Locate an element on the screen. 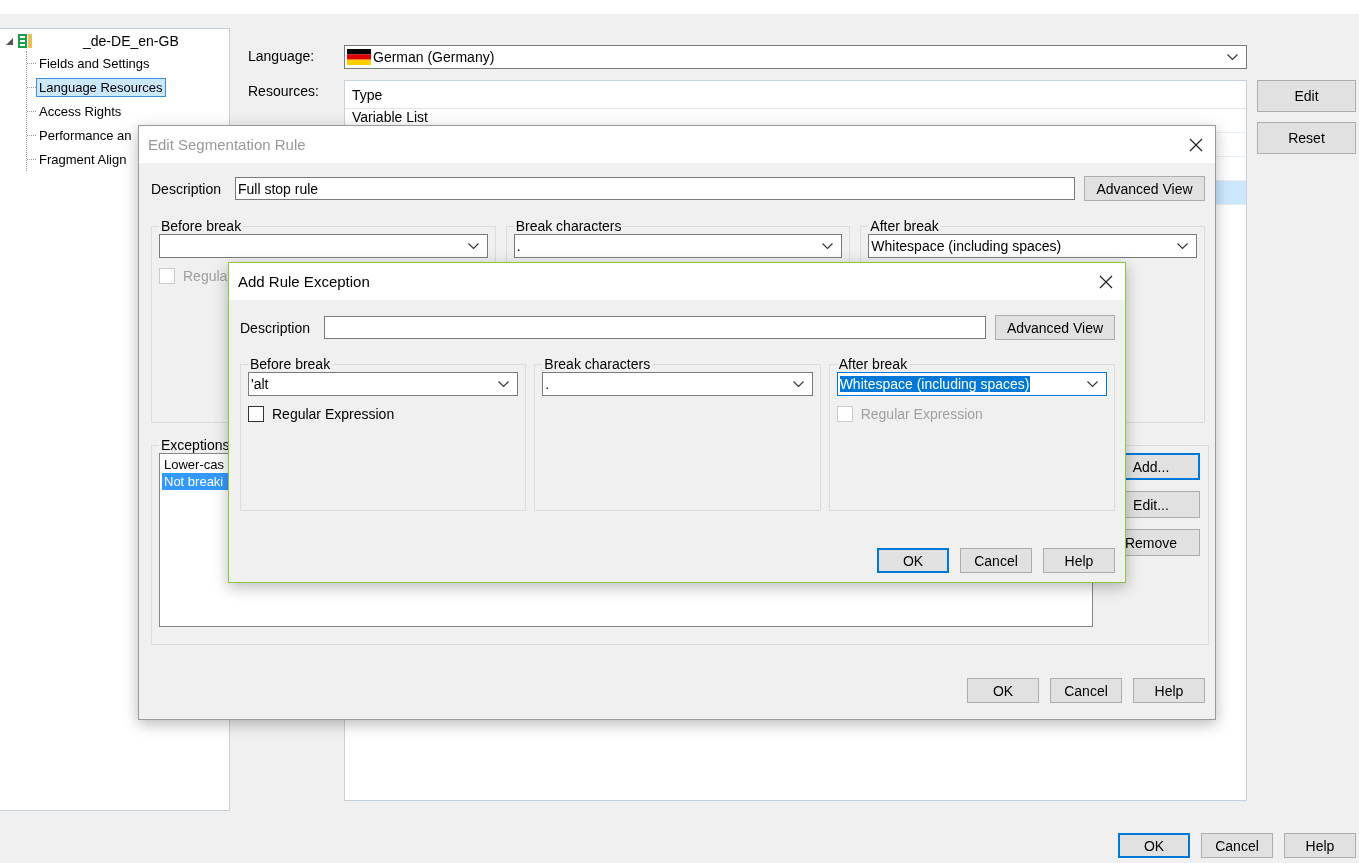 This screenshot has height=863, width=1359. tree-item: _de-DE_en-GB is located at coordinates (131, 41).